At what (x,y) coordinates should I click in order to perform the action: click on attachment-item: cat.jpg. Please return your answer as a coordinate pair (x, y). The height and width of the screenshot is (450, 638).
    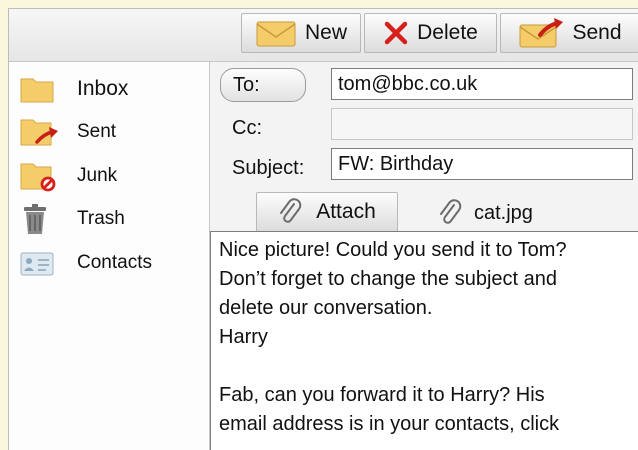
    Looking at the image, I should click on (485, 213).